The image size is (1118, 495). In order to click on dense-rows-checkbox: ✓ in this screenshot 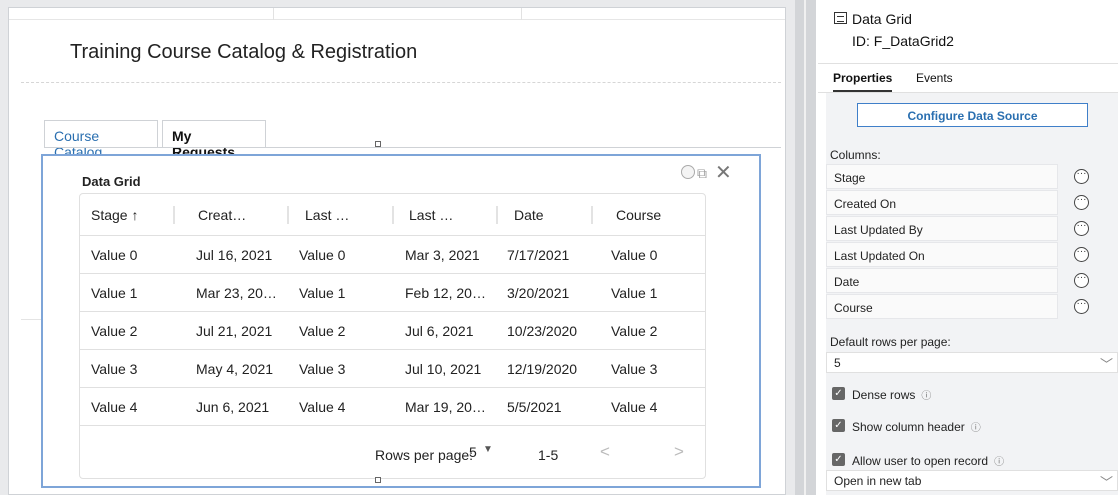, I will do `click(838, 393)`.